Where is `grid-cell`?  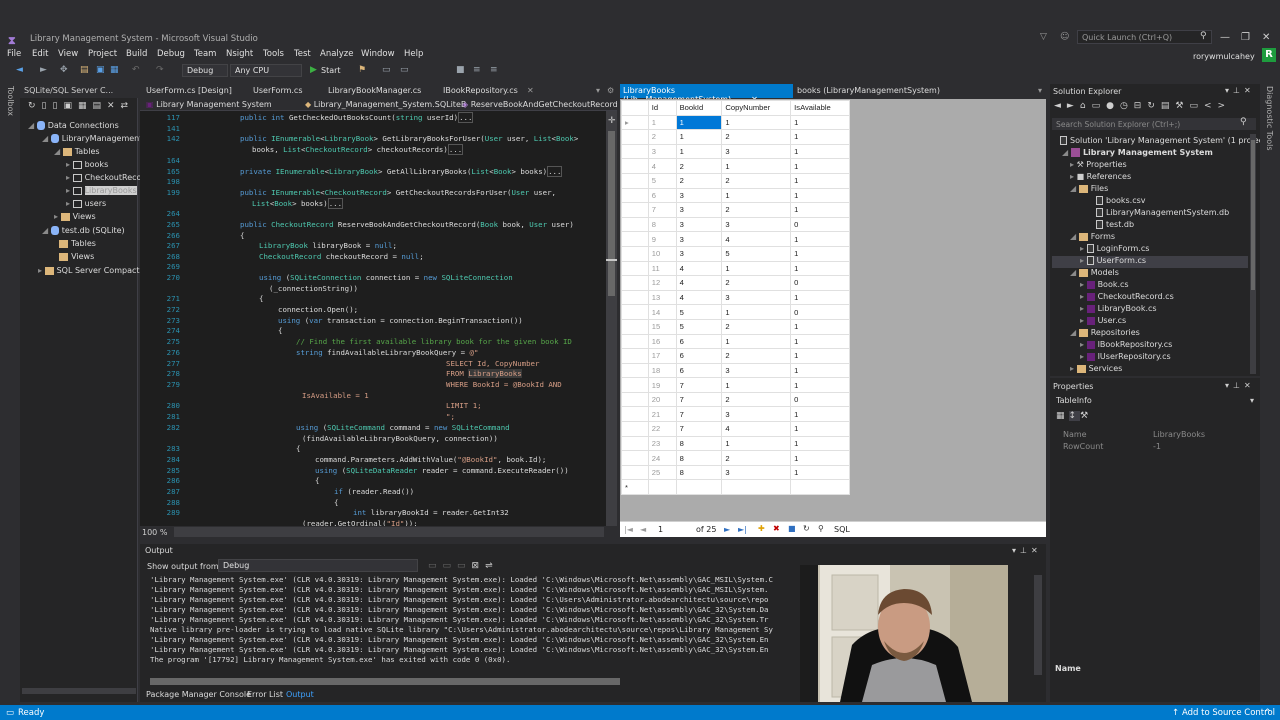
grid-cell is located at coordinates (699, 487).